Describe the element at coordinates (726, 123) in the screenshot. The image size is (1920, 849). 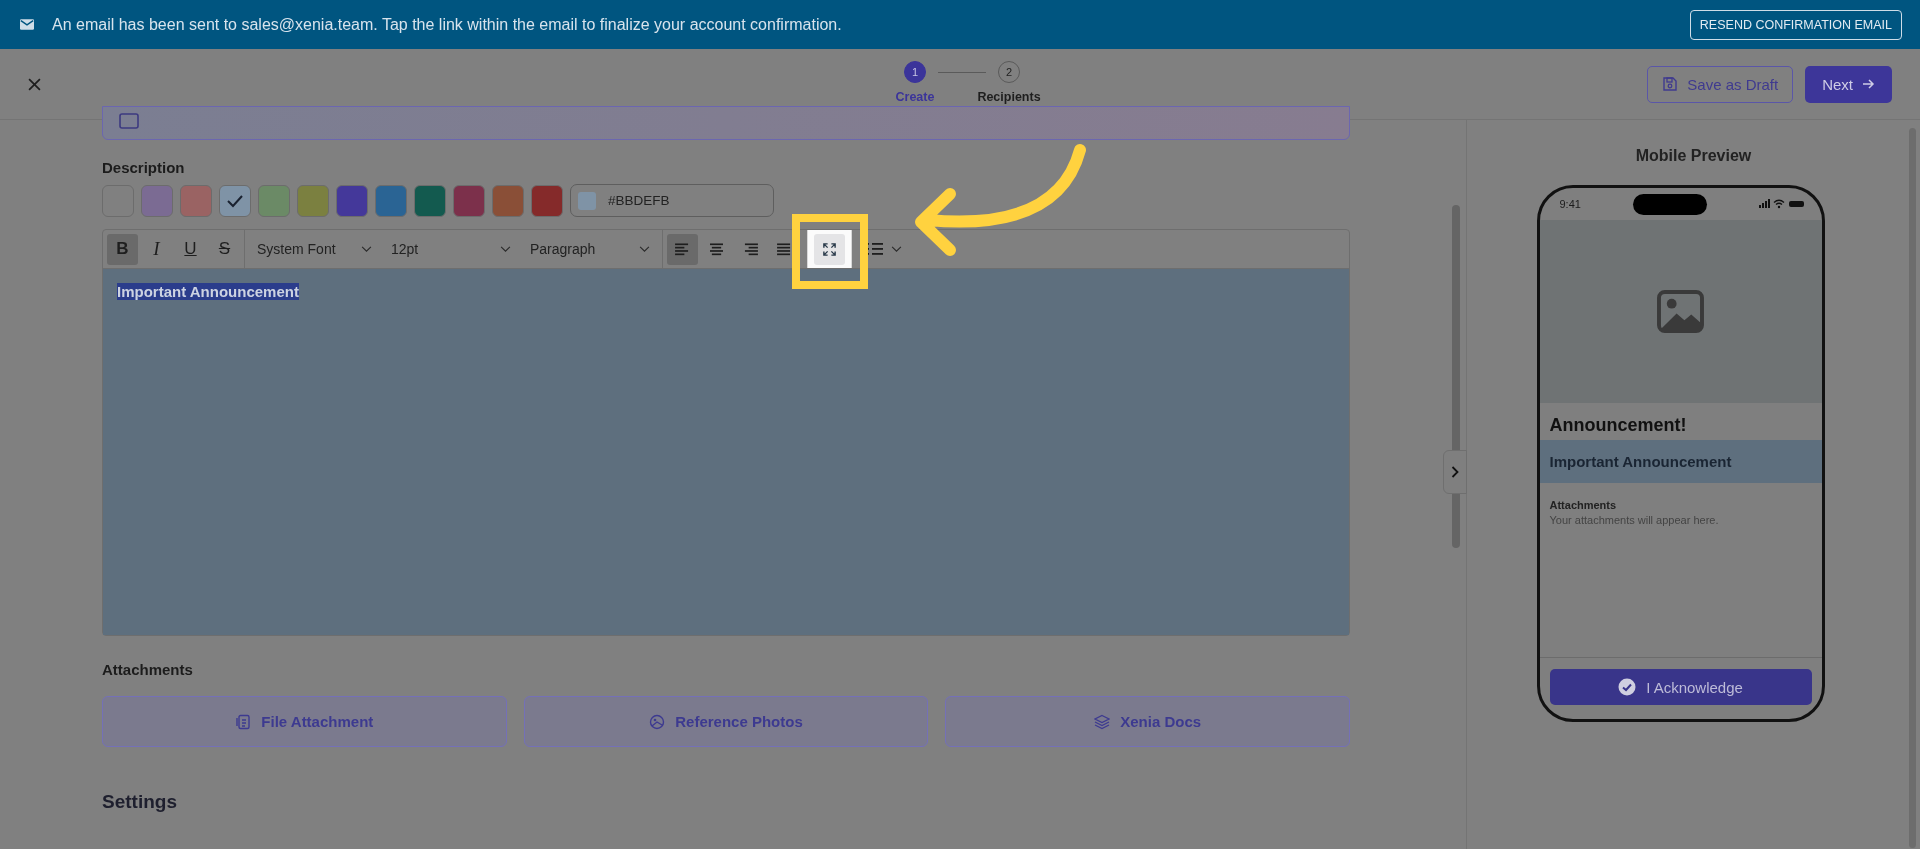
I see `cover-card` at that location.